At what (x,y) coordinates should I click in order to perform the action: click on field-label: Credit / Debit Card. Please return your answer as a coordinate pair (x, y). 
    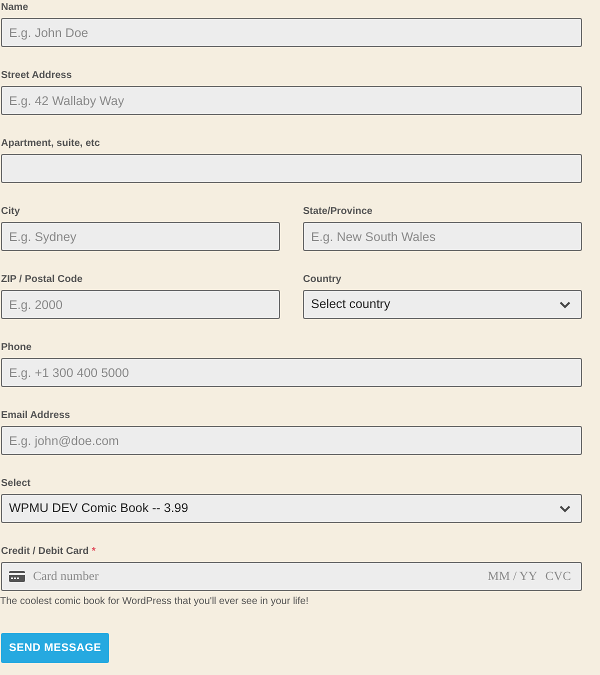
    Looking at the image, I should click on (45, 552).